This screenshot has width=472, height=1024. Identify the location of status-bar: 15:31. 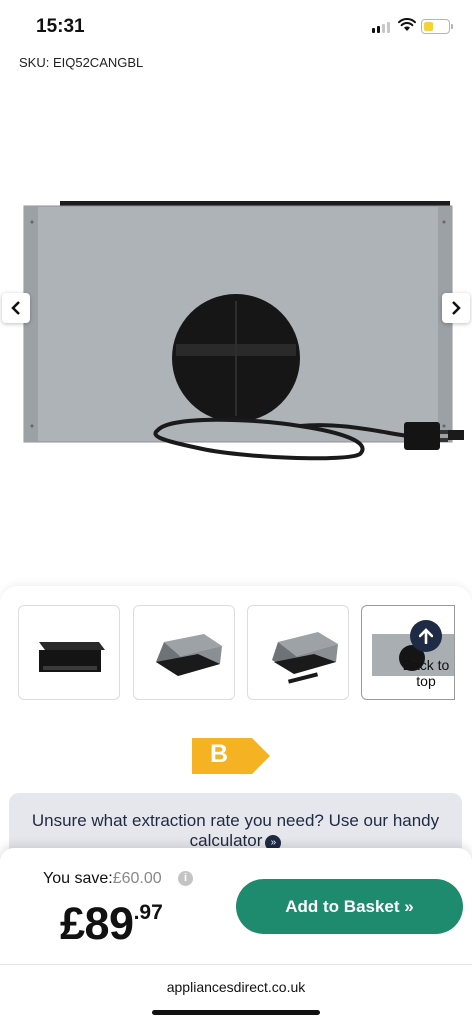
(236, 25).